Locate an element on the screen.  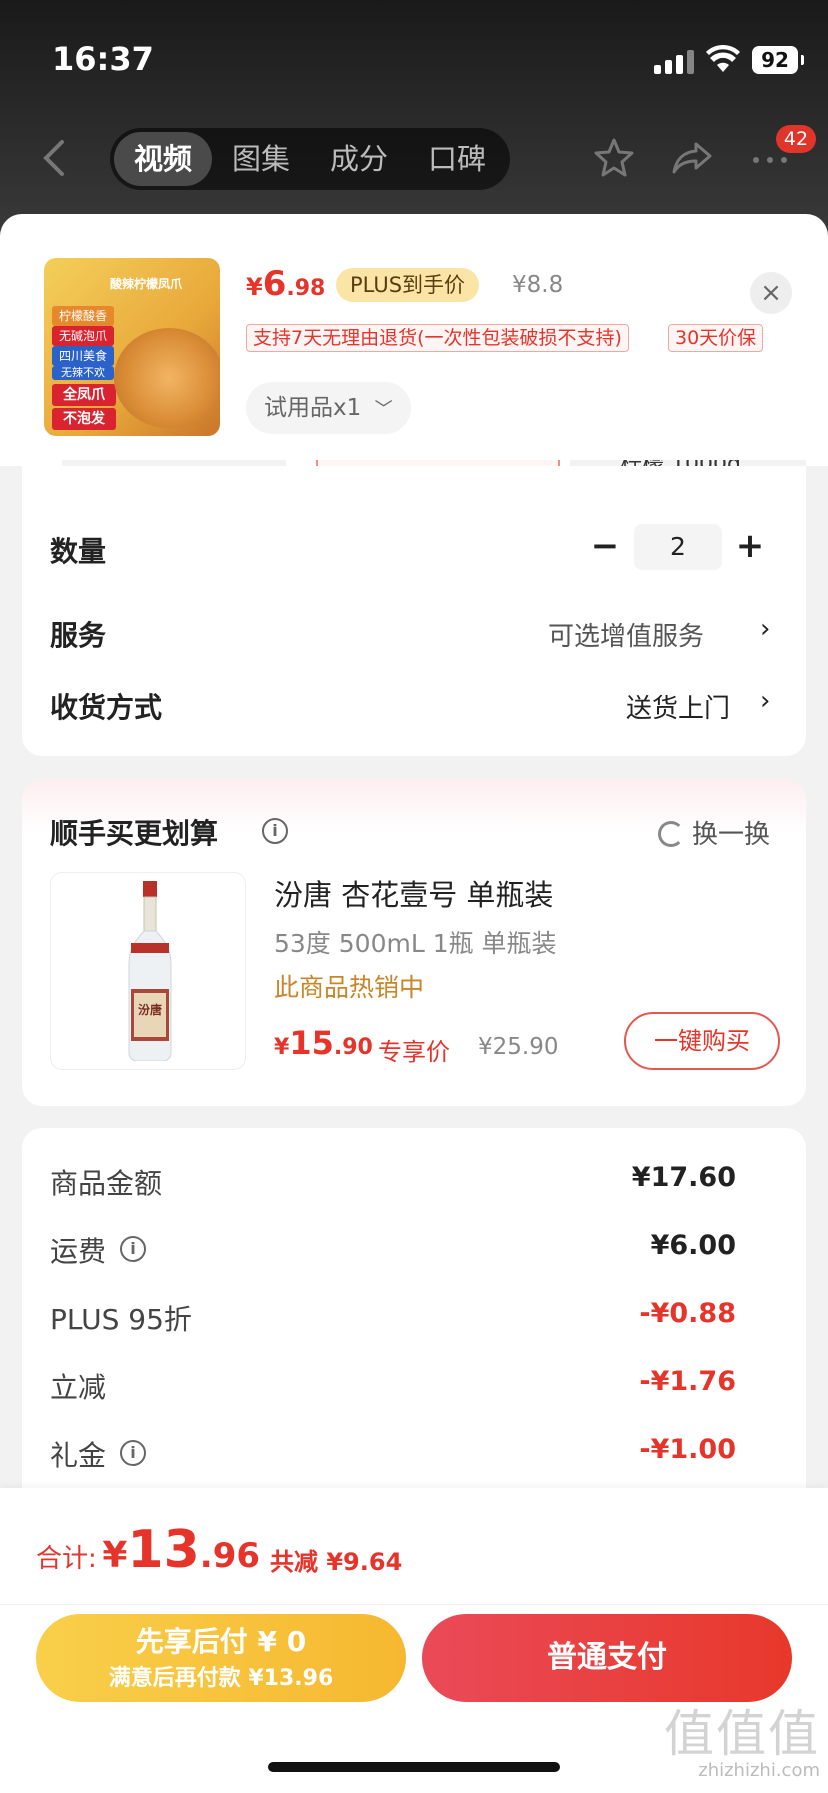
home-indicator is located at coordinates (414, 1767).